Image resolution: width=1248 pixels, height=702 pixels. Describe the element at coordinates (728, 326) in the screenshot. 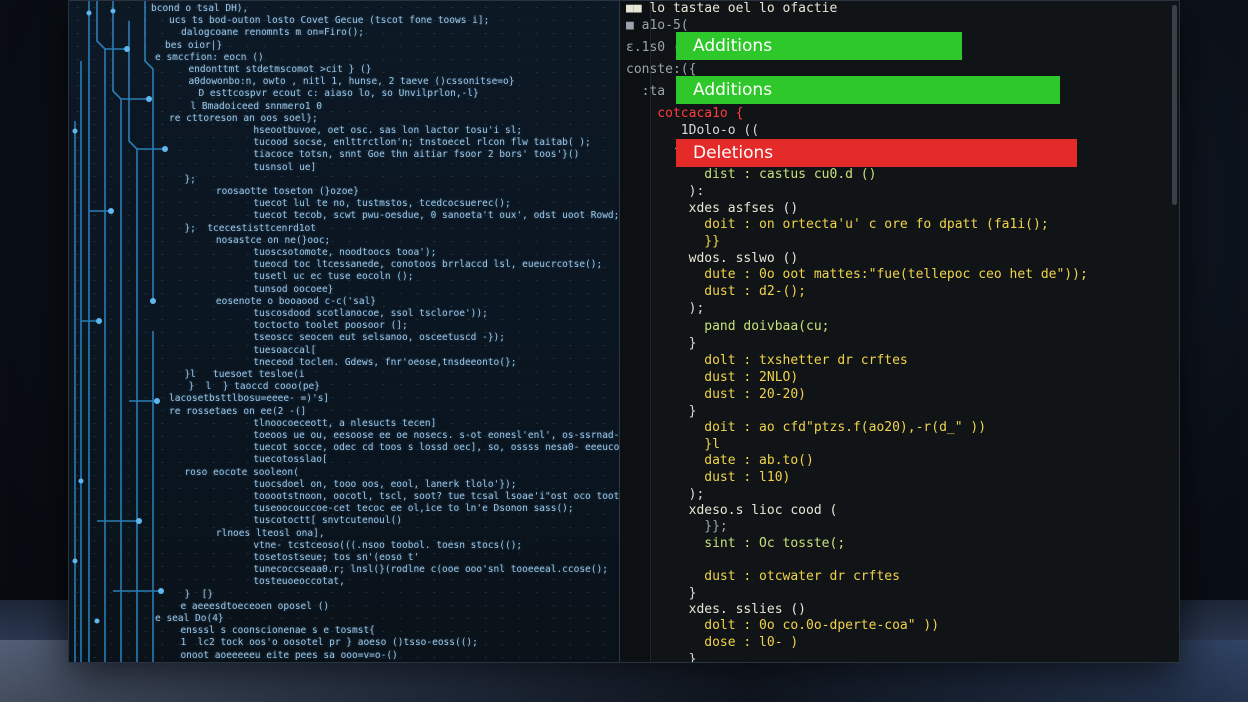

I see `right-code-line: pand doivbaa(cu;` at that location.